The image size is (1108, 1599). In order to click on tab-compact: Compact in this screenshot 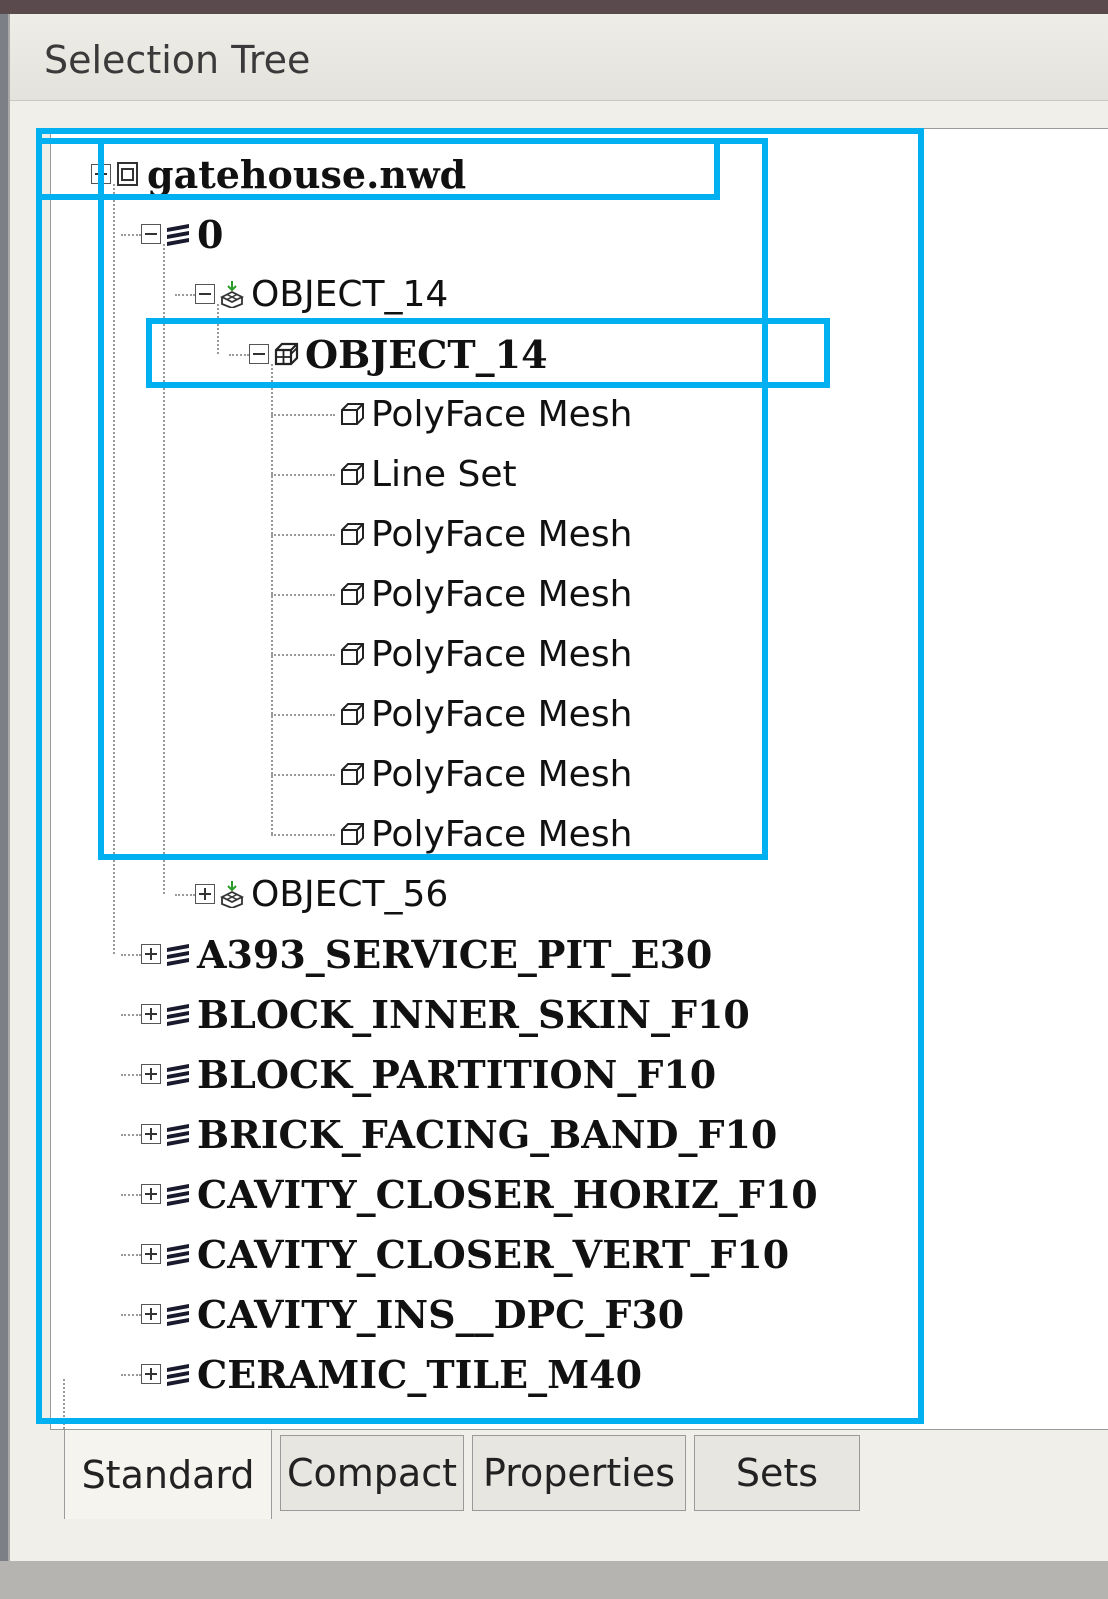, I will do `click(372, 1473)`.